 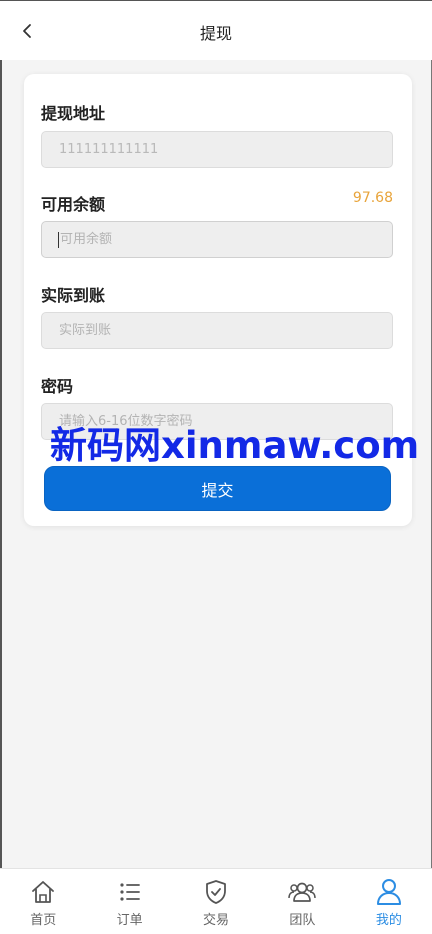 I want to click on available-placeholder: 可用余额, so click(x=86, y=239).